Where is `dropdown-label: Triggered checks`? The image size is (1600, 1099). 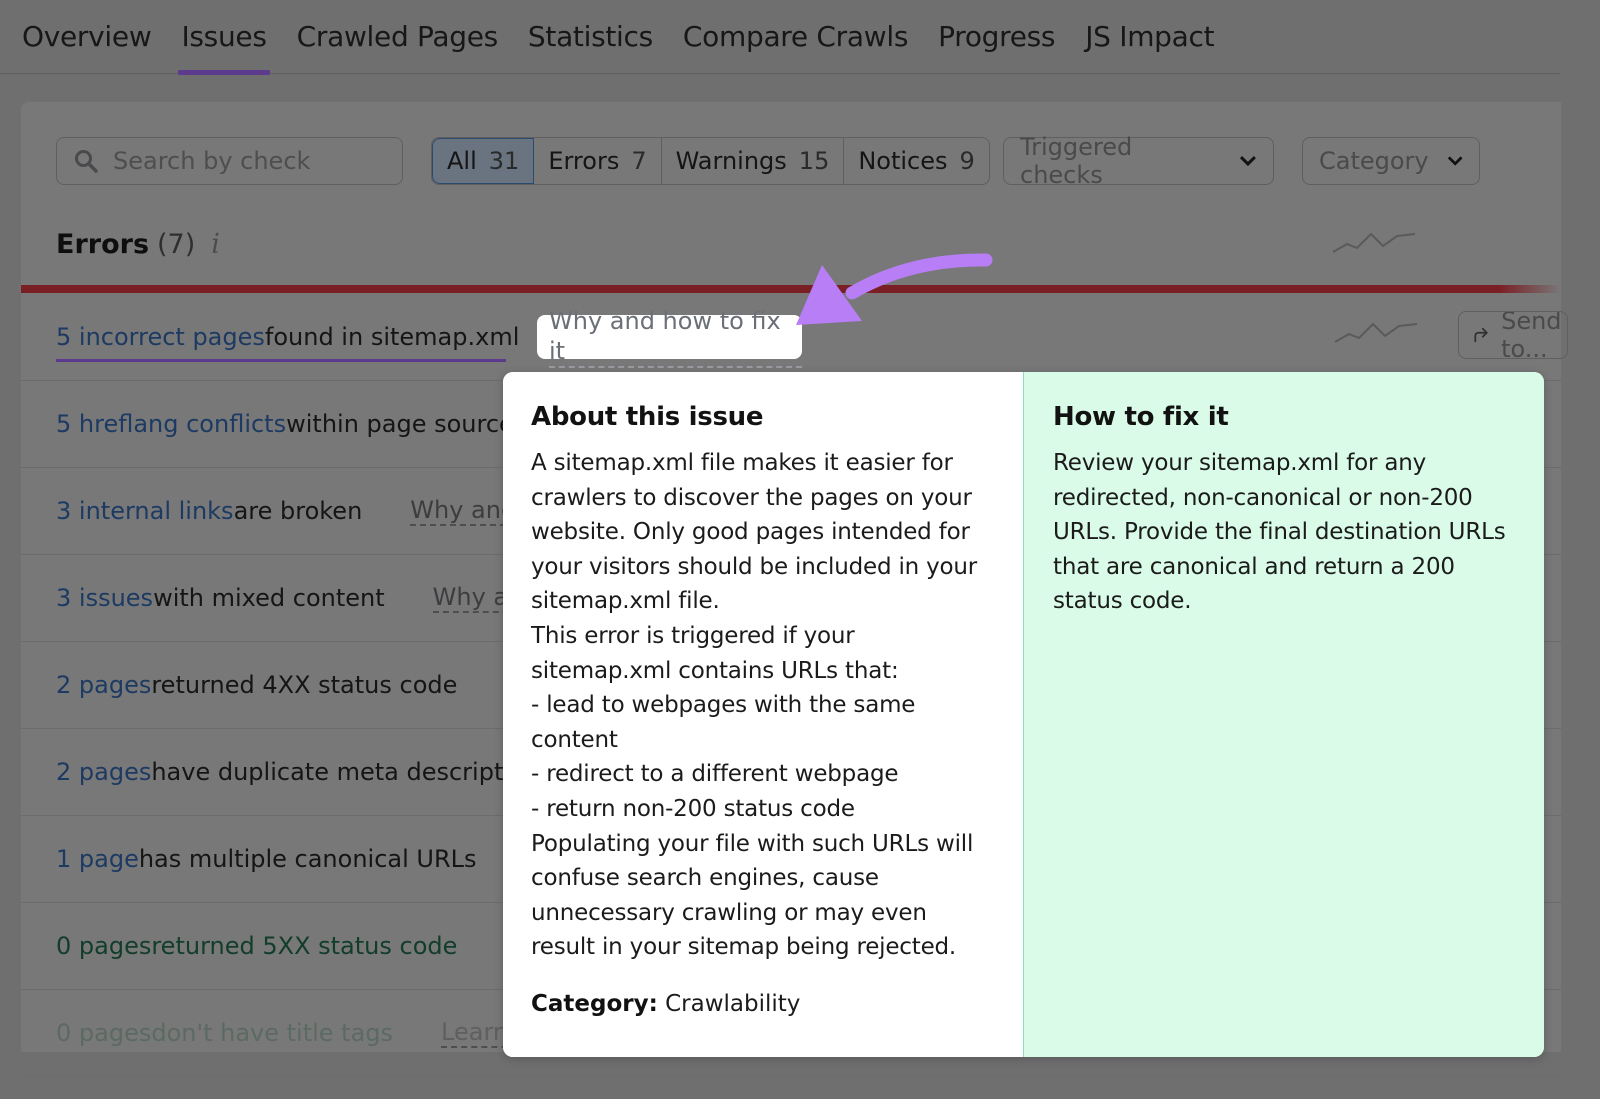 dropdown-label: Triggered checks is located at coordinates (1076, 161).